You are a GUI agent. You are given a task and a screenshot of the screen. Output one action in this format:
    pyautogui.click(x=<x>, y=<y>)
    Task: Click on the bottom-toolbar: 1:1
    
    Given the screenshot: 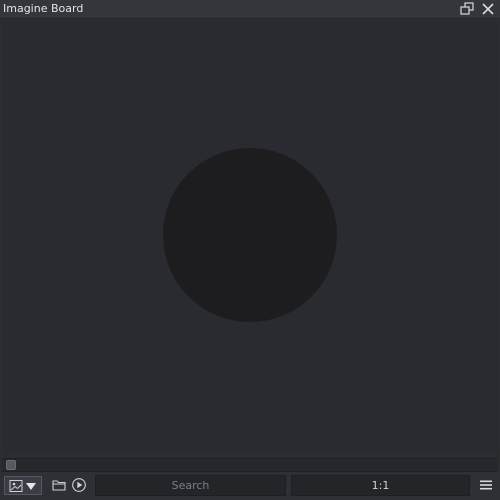 What is the action you would take?
    pyautogui.click(x=250, y=486)
    